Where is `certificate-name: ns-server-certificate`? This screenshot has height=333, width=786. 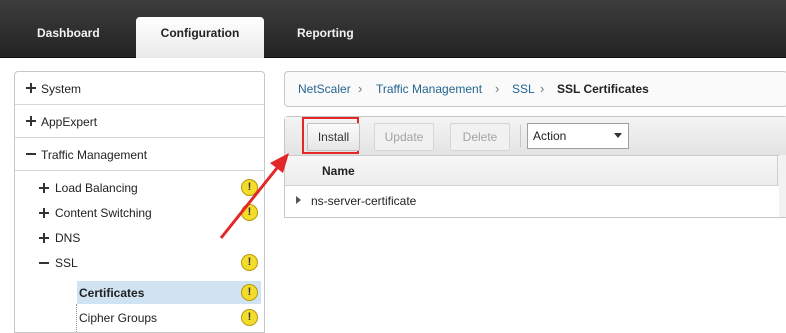 certificate-name: ns-server-certificate is located at coordinates (364, 201).